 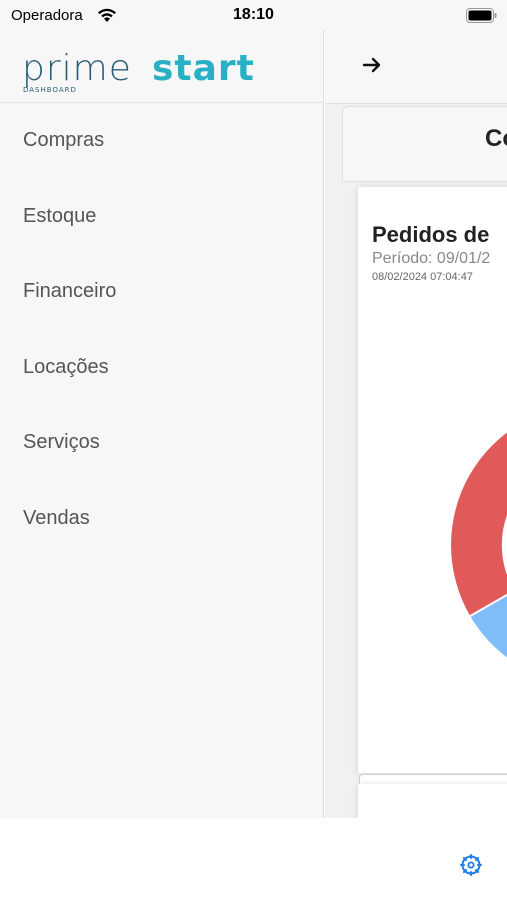 I want to click on card-title: Pedidos de, so click(x=431, y=234).